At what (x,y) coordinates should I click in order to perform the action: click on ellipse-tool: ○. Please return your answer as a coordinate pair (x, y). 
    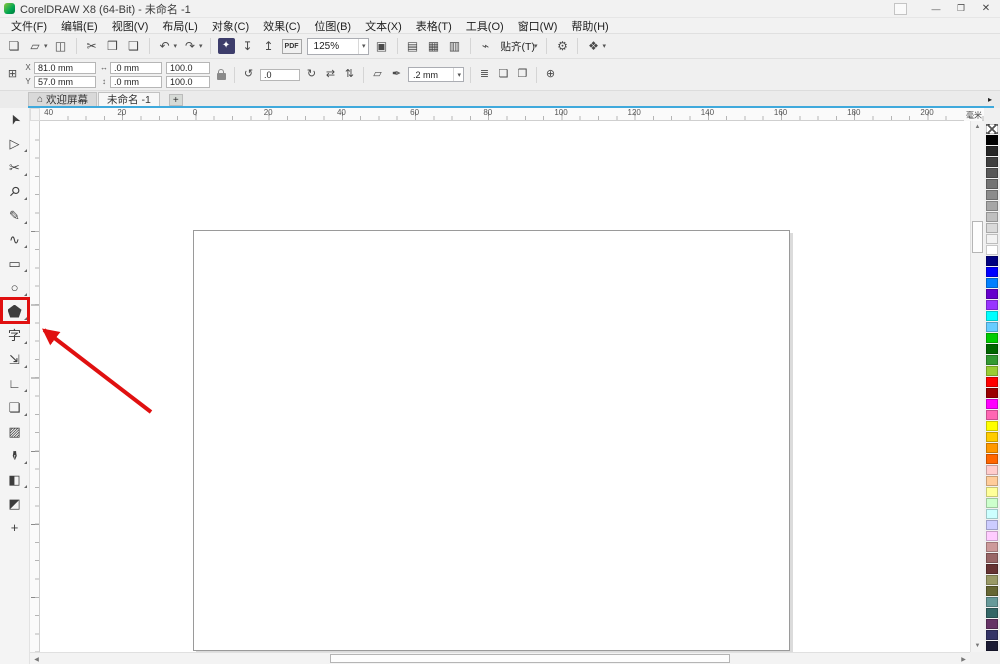
    Looking at the image, I should click on (14, 287).